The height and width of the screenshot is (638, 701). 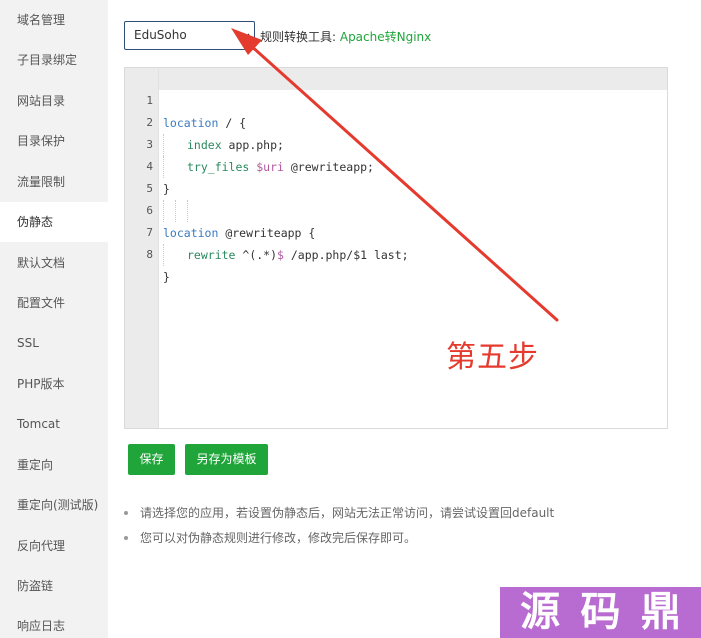 I want to click on step-five-label: 第五步, so click(x=492, y=357).